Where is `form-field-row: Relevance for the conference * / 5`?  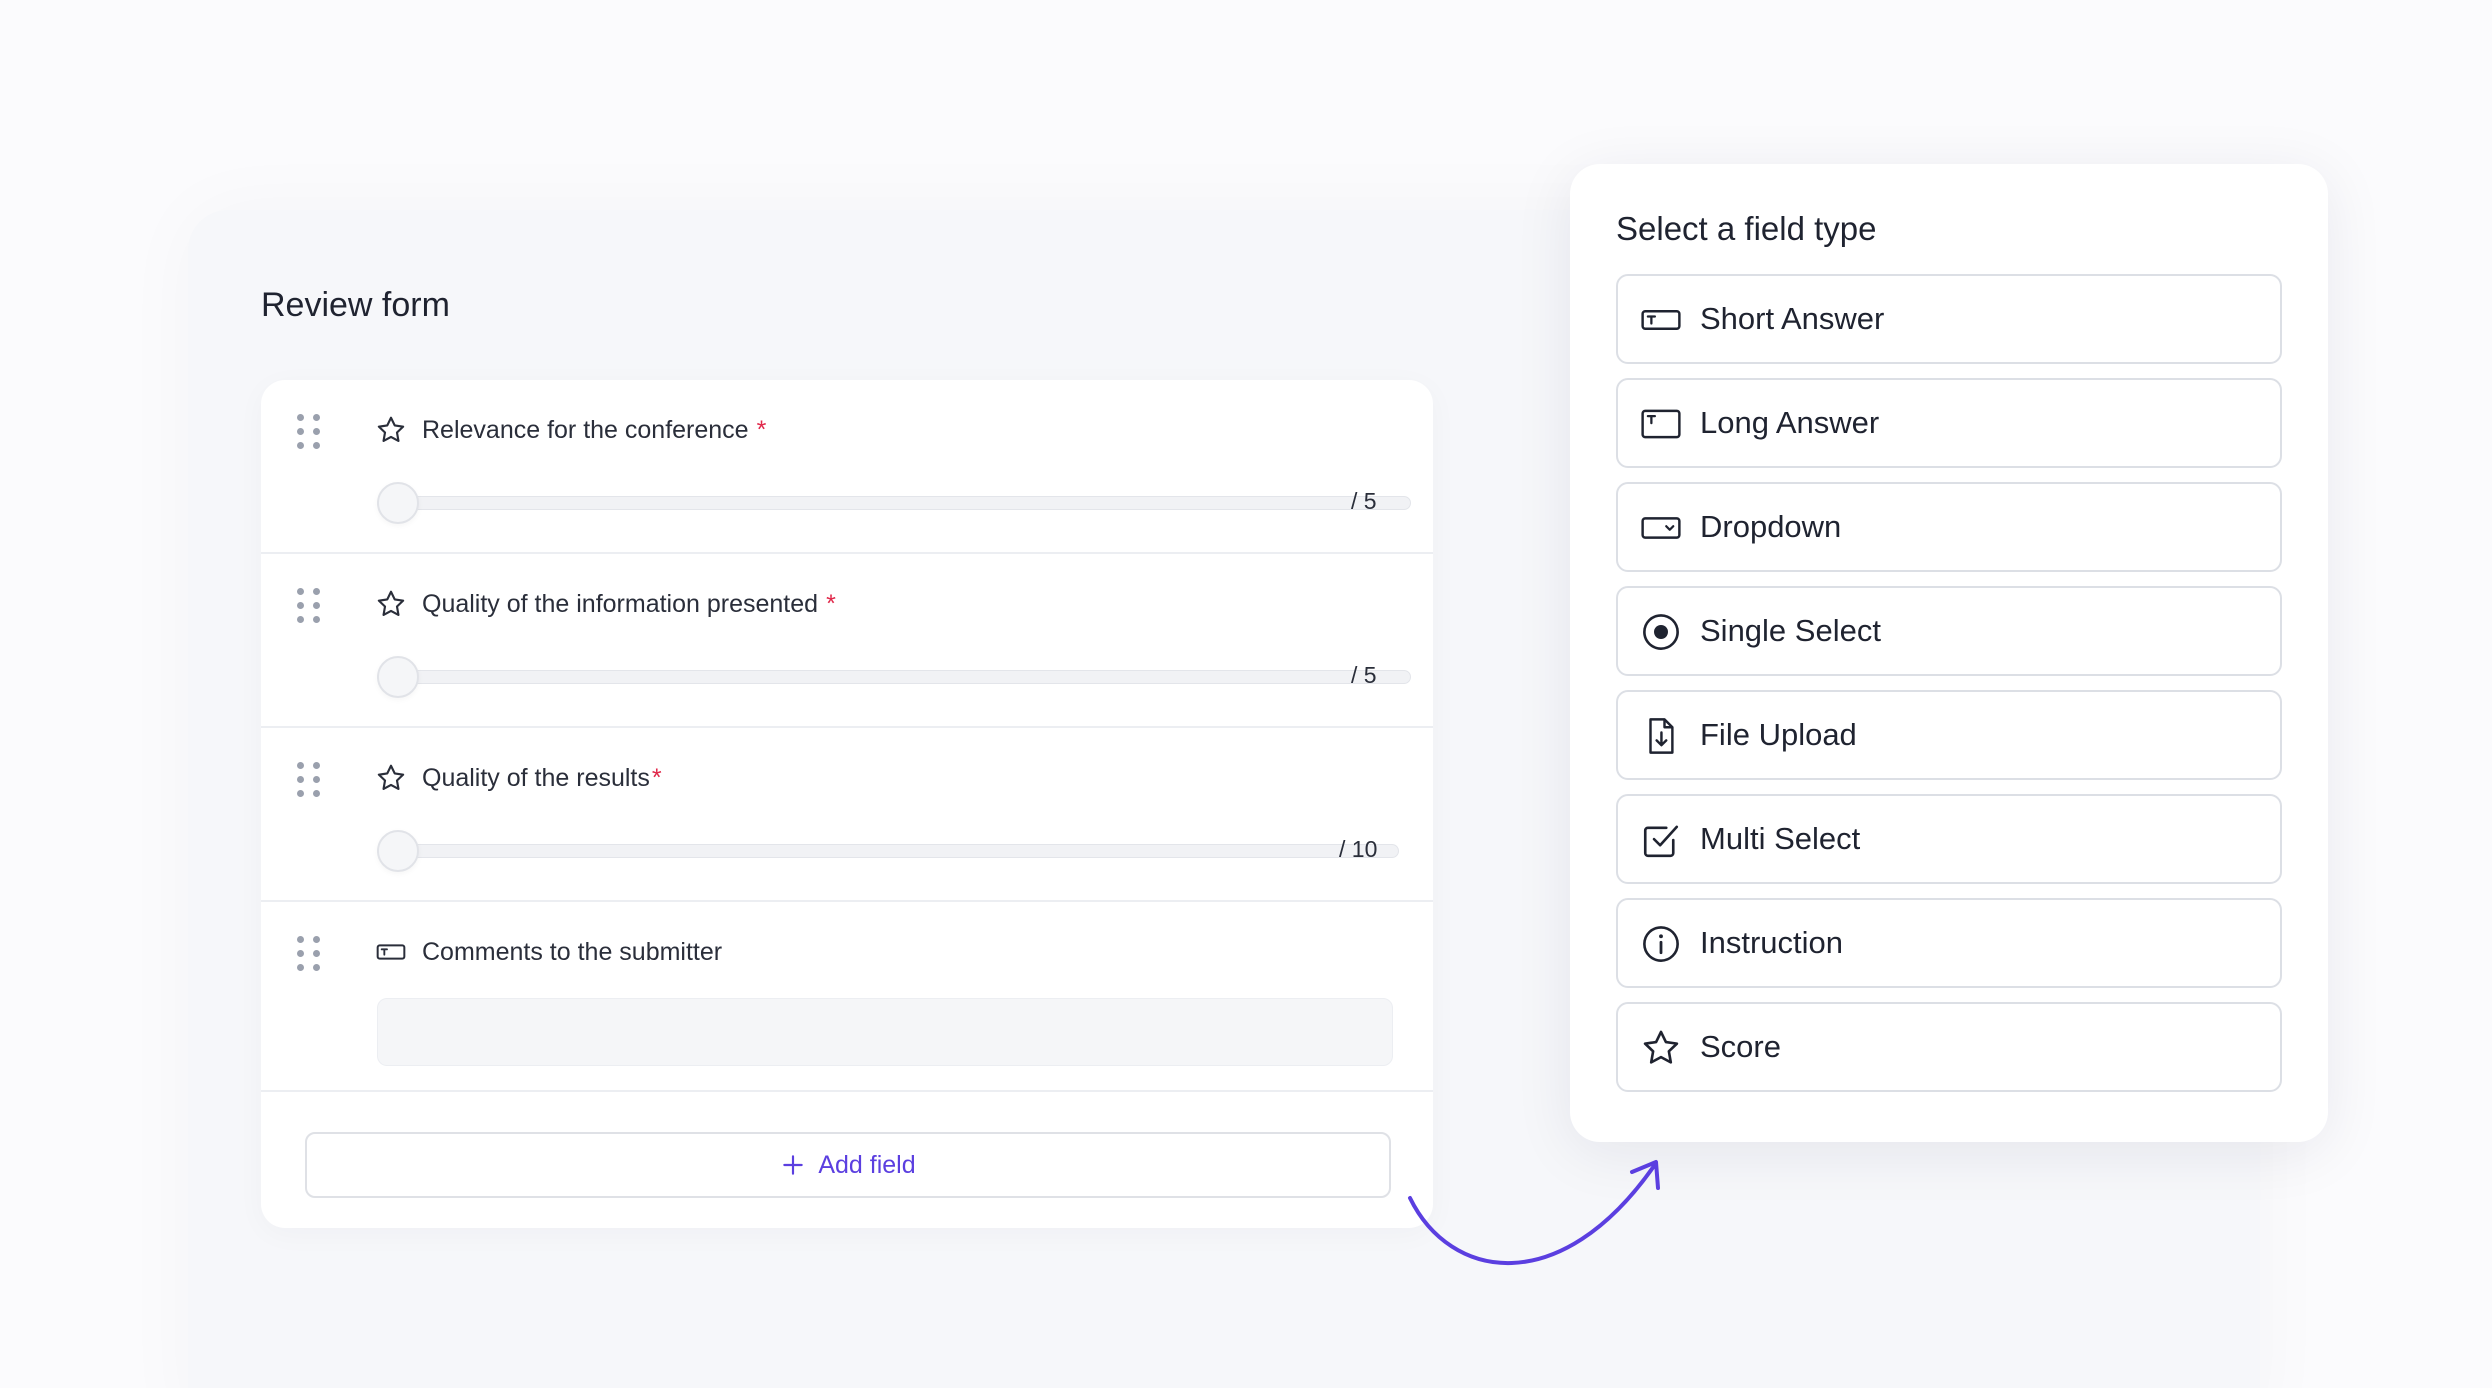 form-field-row: Relevance for the conference * / 5 is located at coordinates (847, 467).